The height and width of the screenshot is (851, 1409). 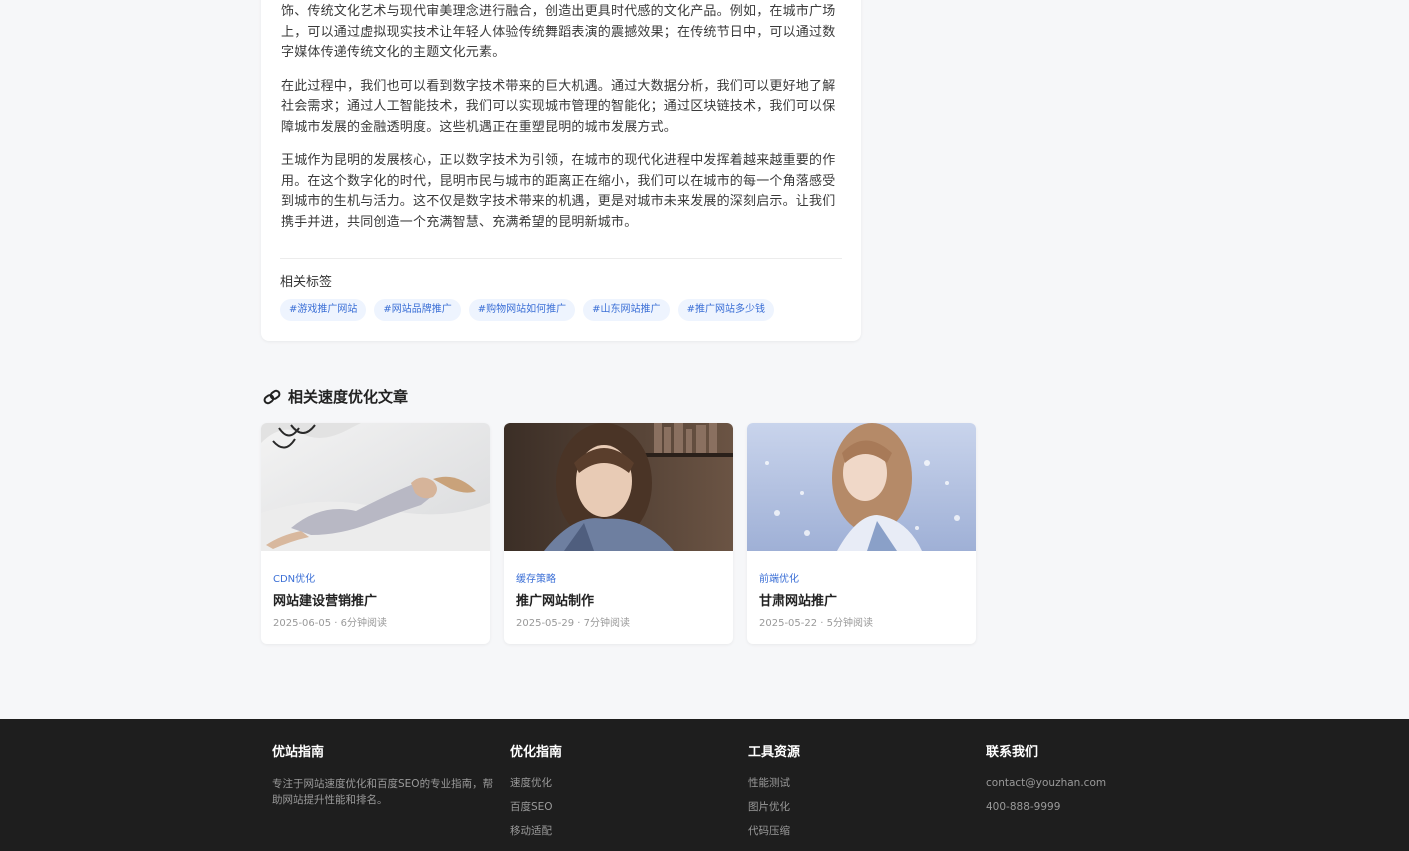 I want to click on related-card: 前端优化 甘肃网站推广 2025-05-22 · 5分钟阅读, so click(x=861, y=533).